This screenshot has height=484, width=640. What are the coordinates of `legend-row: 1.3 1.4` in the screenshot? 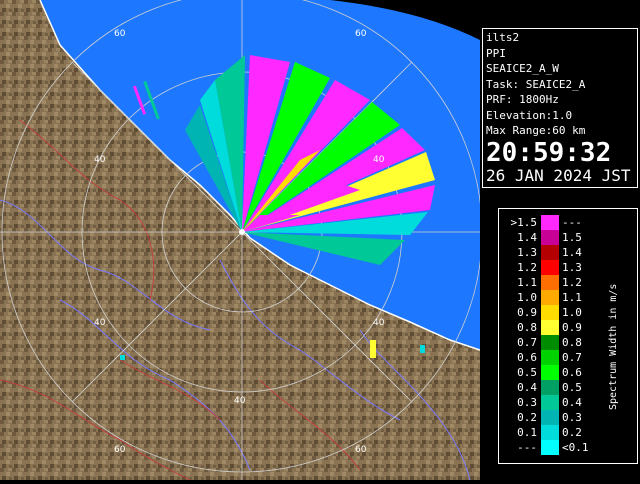 It's located at (569, 252).